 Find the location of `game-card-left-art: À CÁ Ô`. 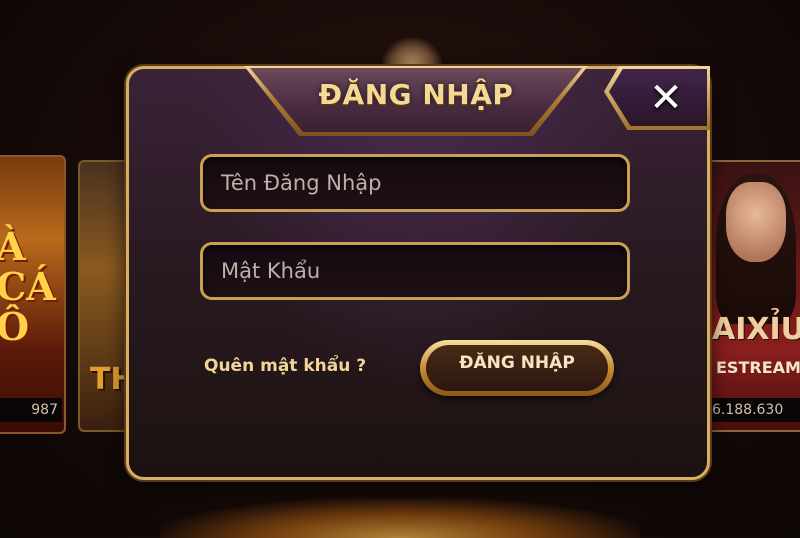

game-card-left-art: À CÁ Ô is located at coordinates (28, 287).